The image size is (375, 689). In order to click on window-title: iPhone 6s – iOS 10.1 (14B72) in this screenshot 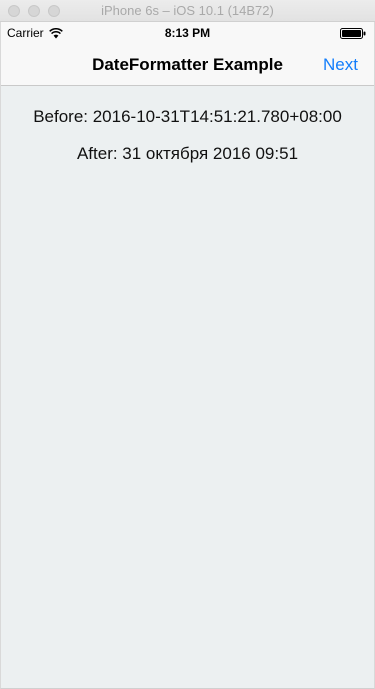, I will do `click(187, 10)`.